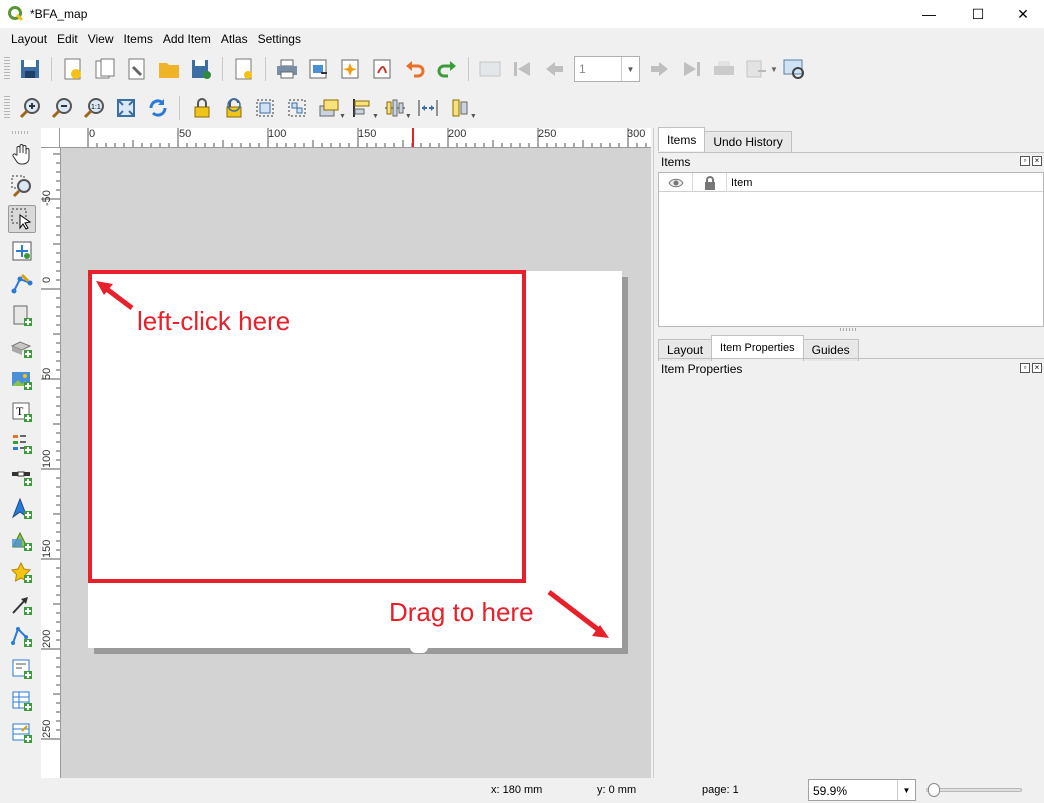  Describe the element at coordinates (720, 790) in the screenshot. I see `page-readout: page: 1` at that location.